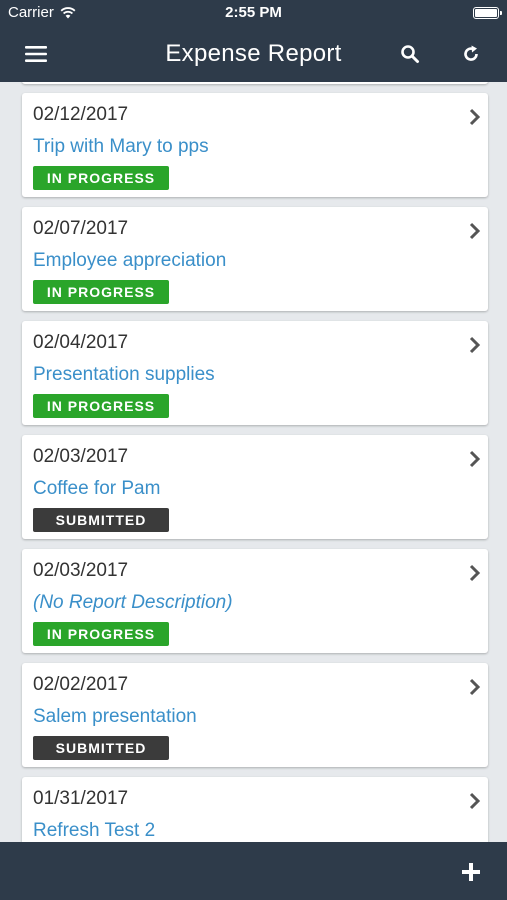 The image size is (507, 900). What do you see at coordinates (121, 147) in the screenshot?
I see `report-description: Trip with Mary to pps` at bounding box center [121, 147].